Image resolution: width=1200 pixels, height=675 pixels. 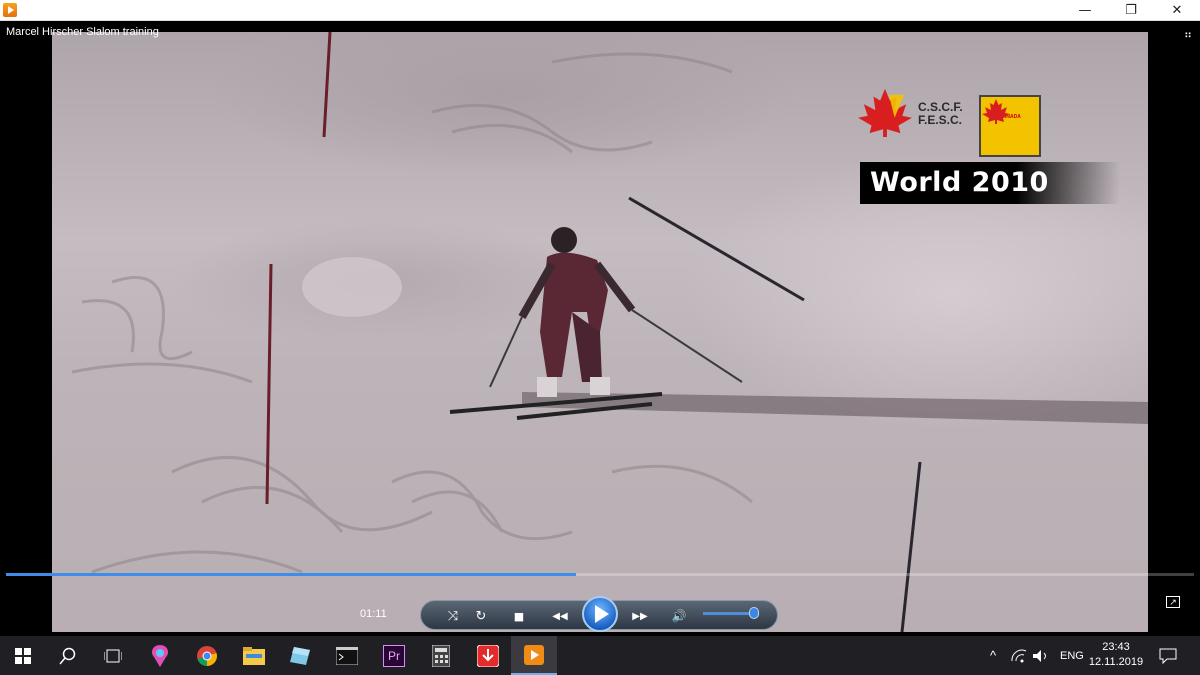 I want to click on system-tray: ^ ENG, so click(x=1034, y=655).